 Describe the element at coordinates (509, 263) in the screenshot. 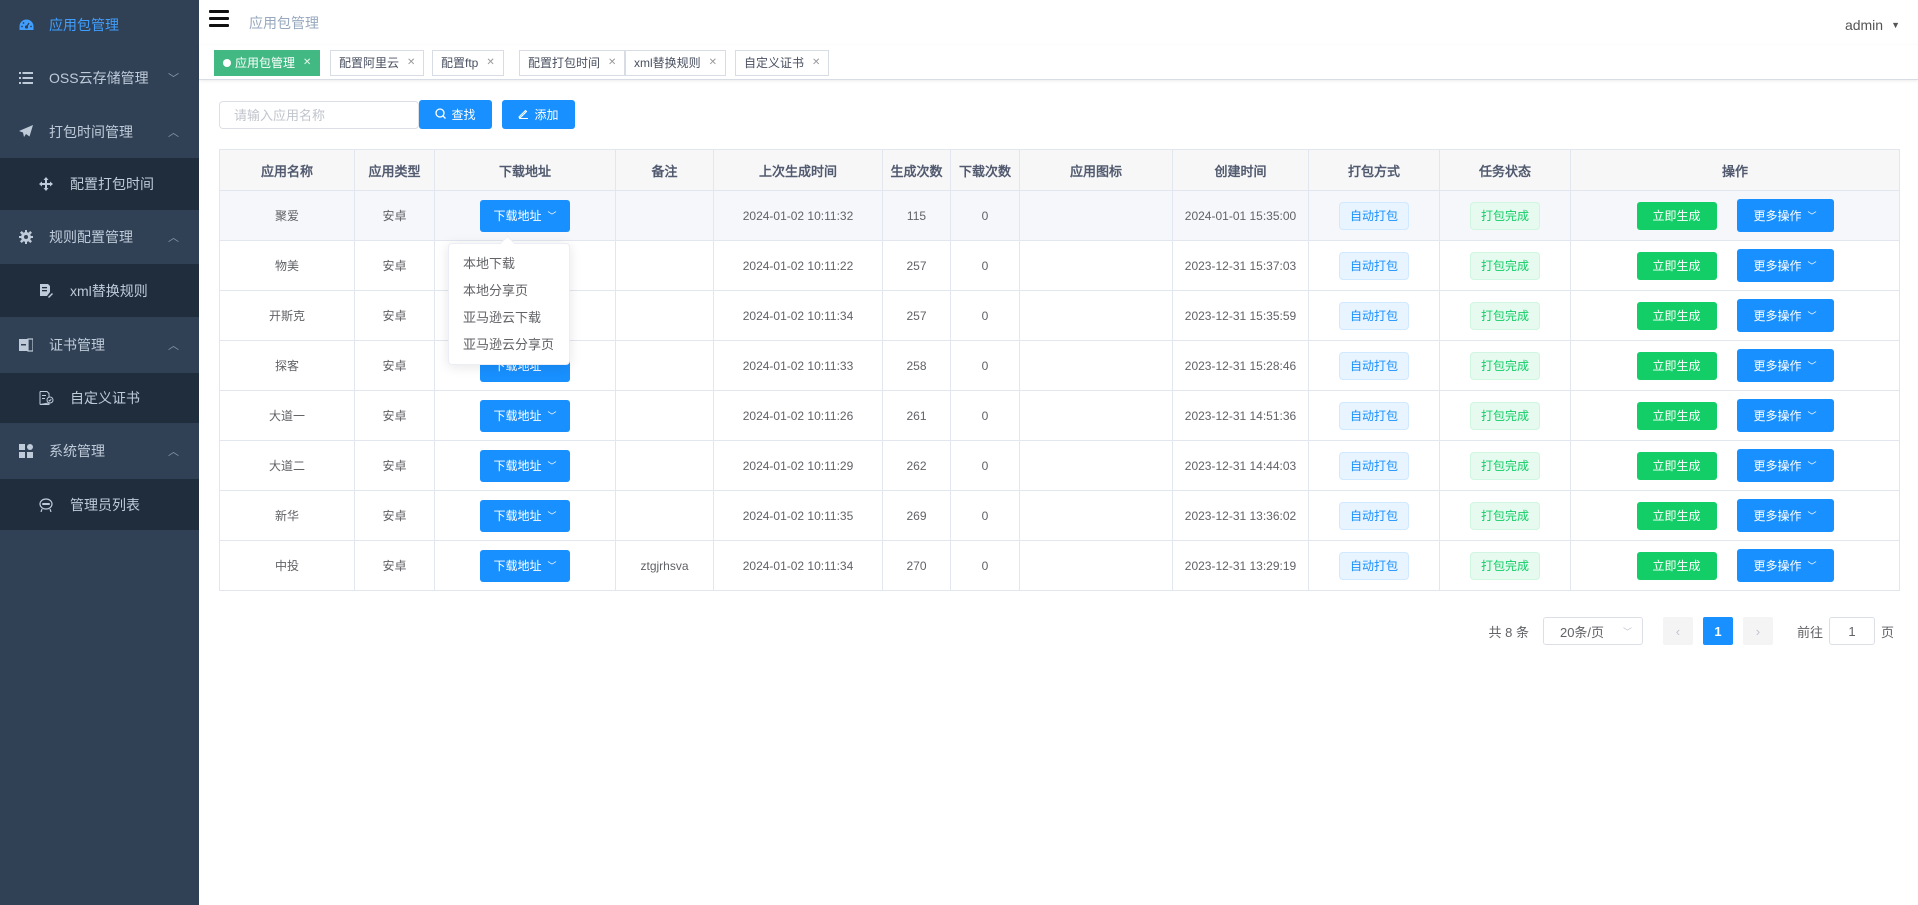

I see `dropdown-item-local-download: 本地下载` at that location.